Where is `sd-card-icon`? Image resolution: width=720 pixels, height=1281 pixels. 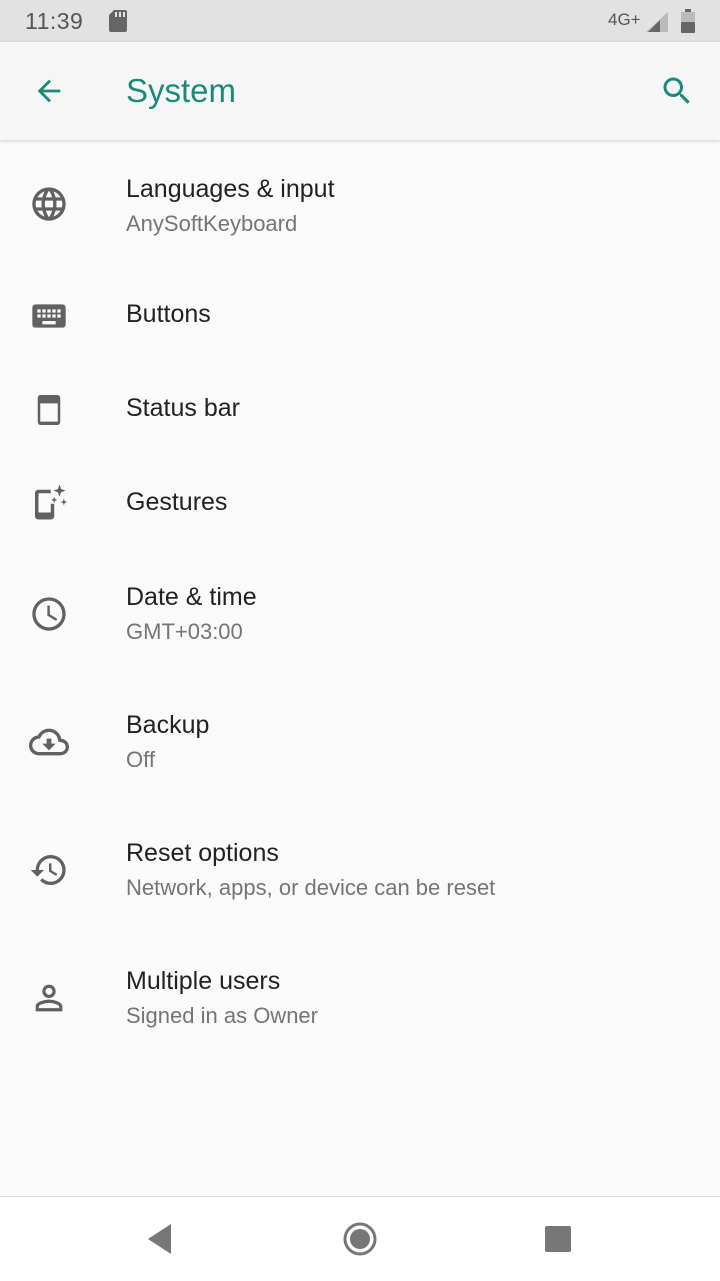
sd-card-icon is located at coordinates (118, 21).